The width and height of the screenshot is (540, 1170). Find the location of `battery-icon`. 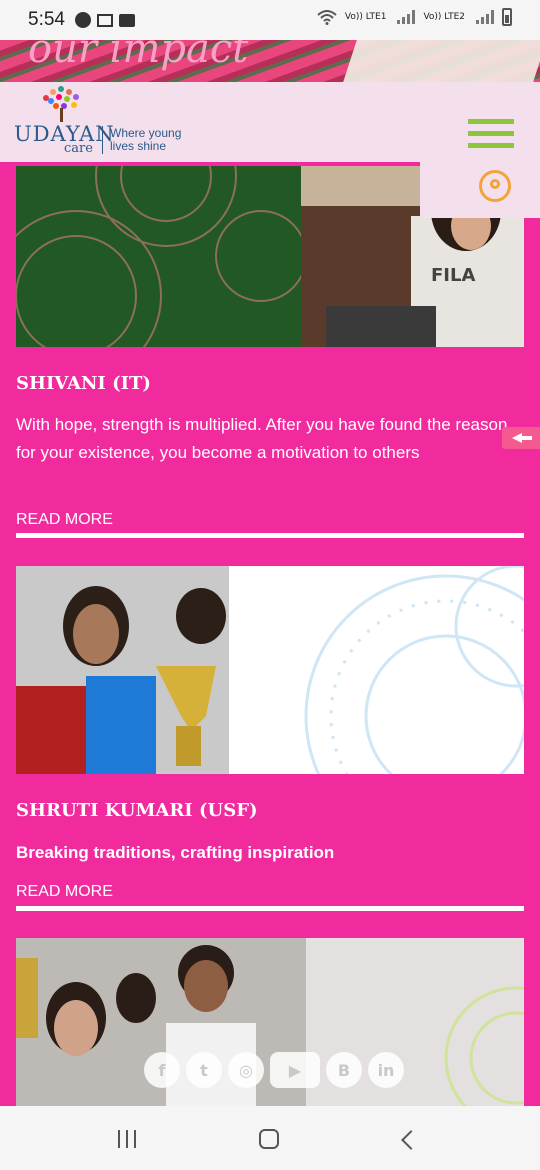

battery-icon is located at coordinates (507, 17).